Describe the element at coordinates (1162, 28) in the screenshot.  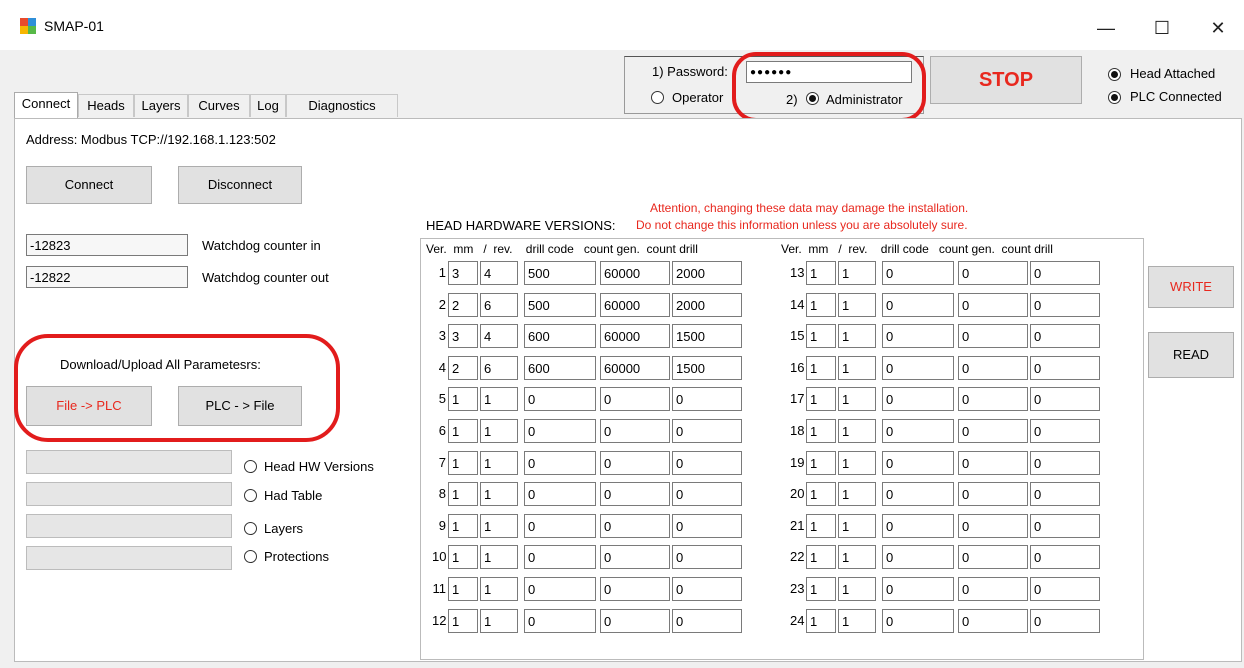
I see `maximize-button: ☐` at that location.